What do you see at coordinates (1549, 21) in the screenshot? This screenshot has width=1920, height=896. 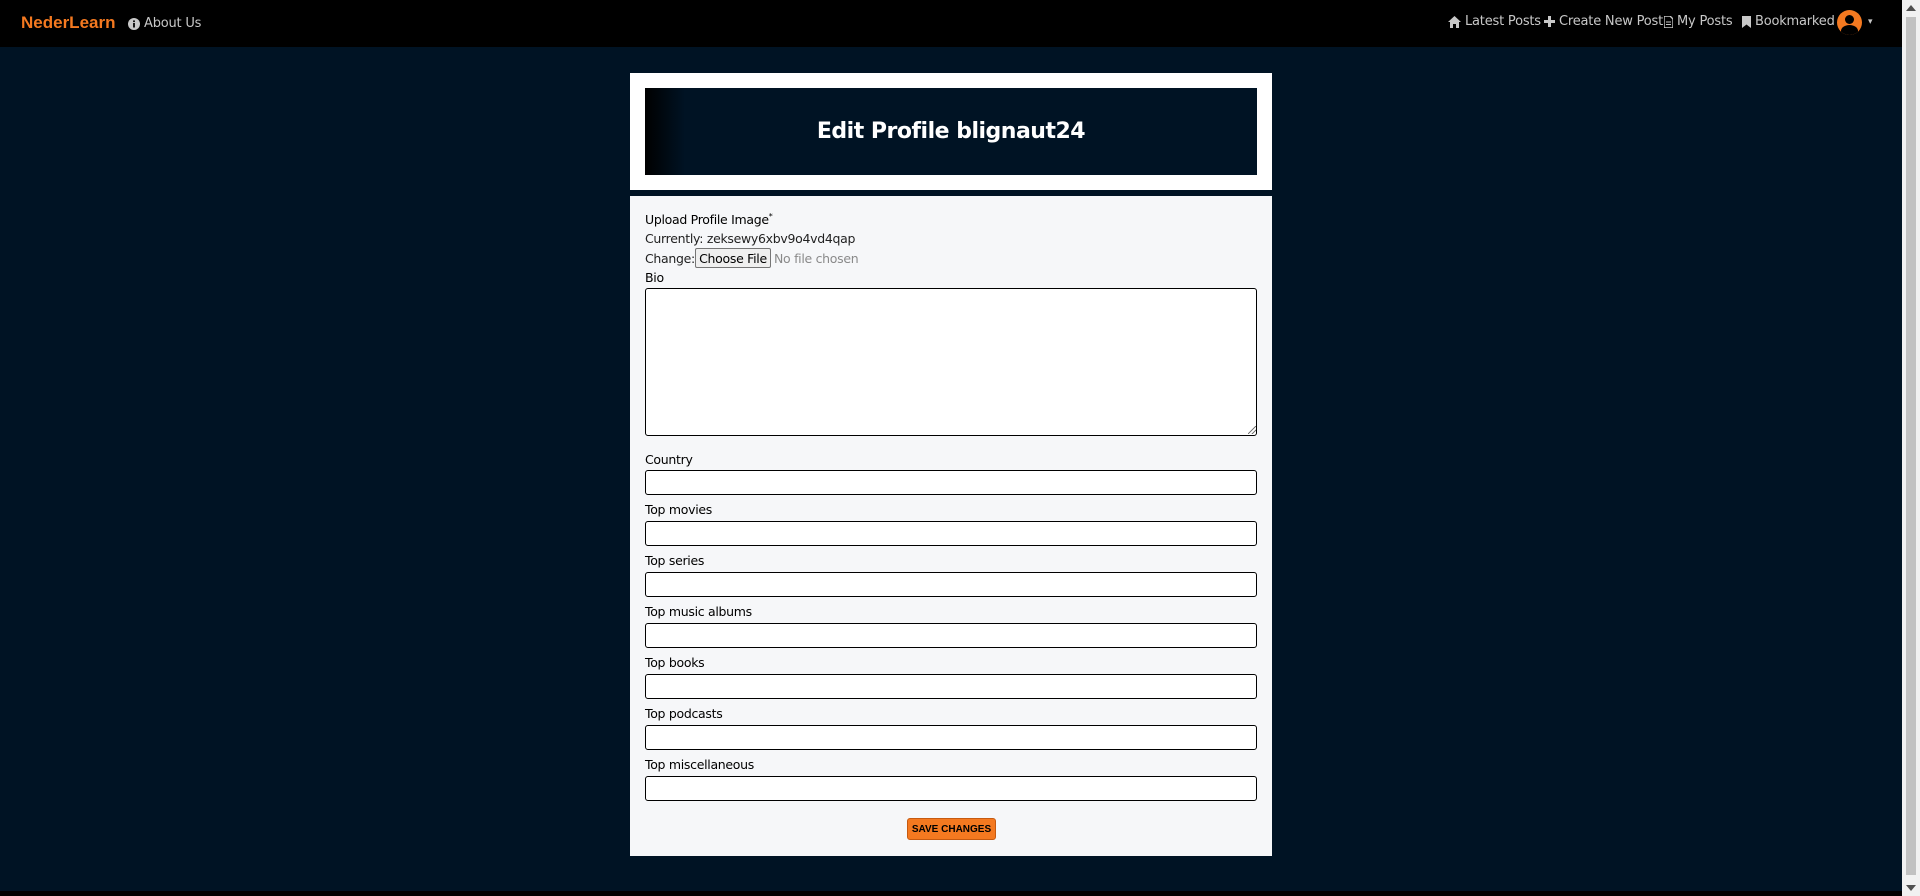 I see `plus-icon` at bounding box center [1549, 21].